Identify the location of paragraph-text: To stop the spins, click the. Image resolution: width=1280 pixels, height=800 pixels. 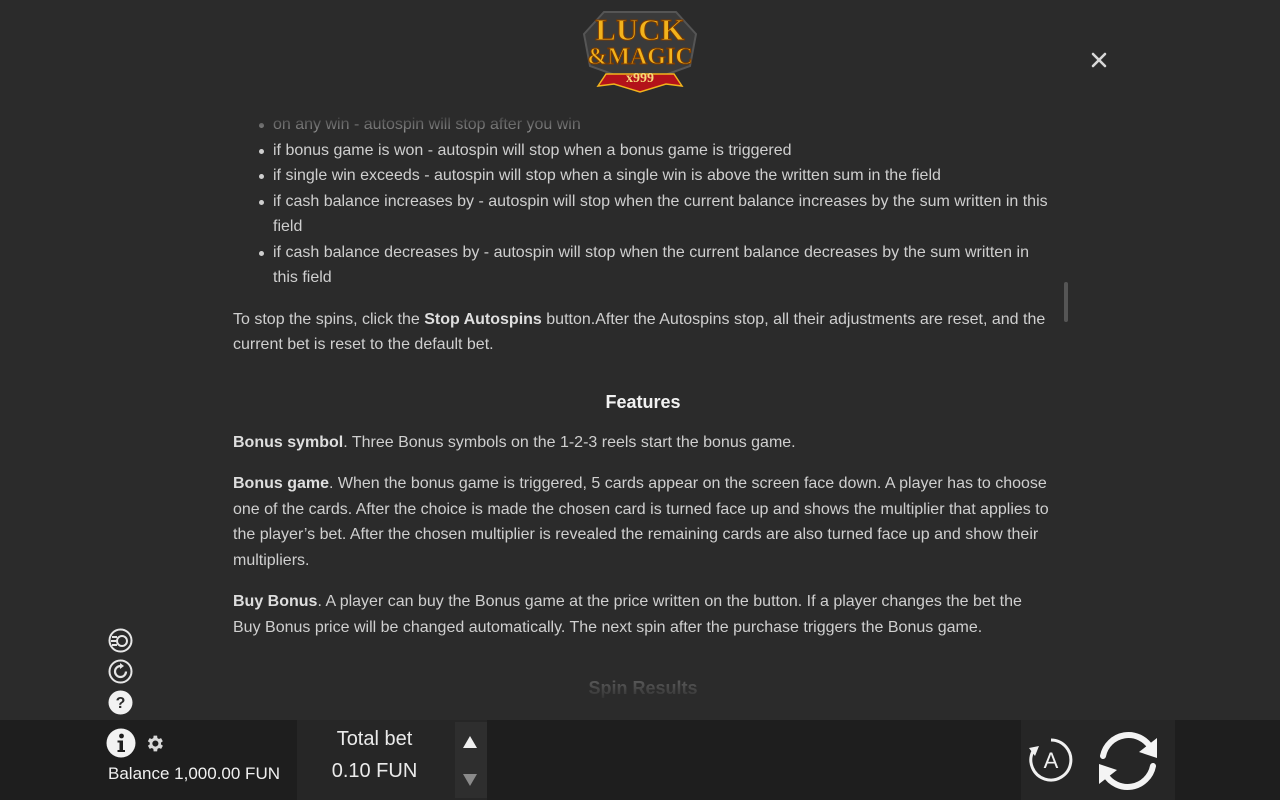
(329, 319).